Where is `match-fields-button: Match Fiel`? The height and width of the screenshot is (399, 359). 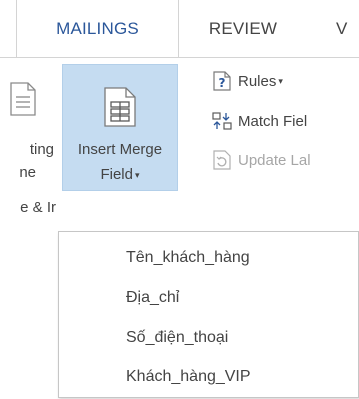 match-fields-button: Match Fiel is located at coordinates (259, 121).